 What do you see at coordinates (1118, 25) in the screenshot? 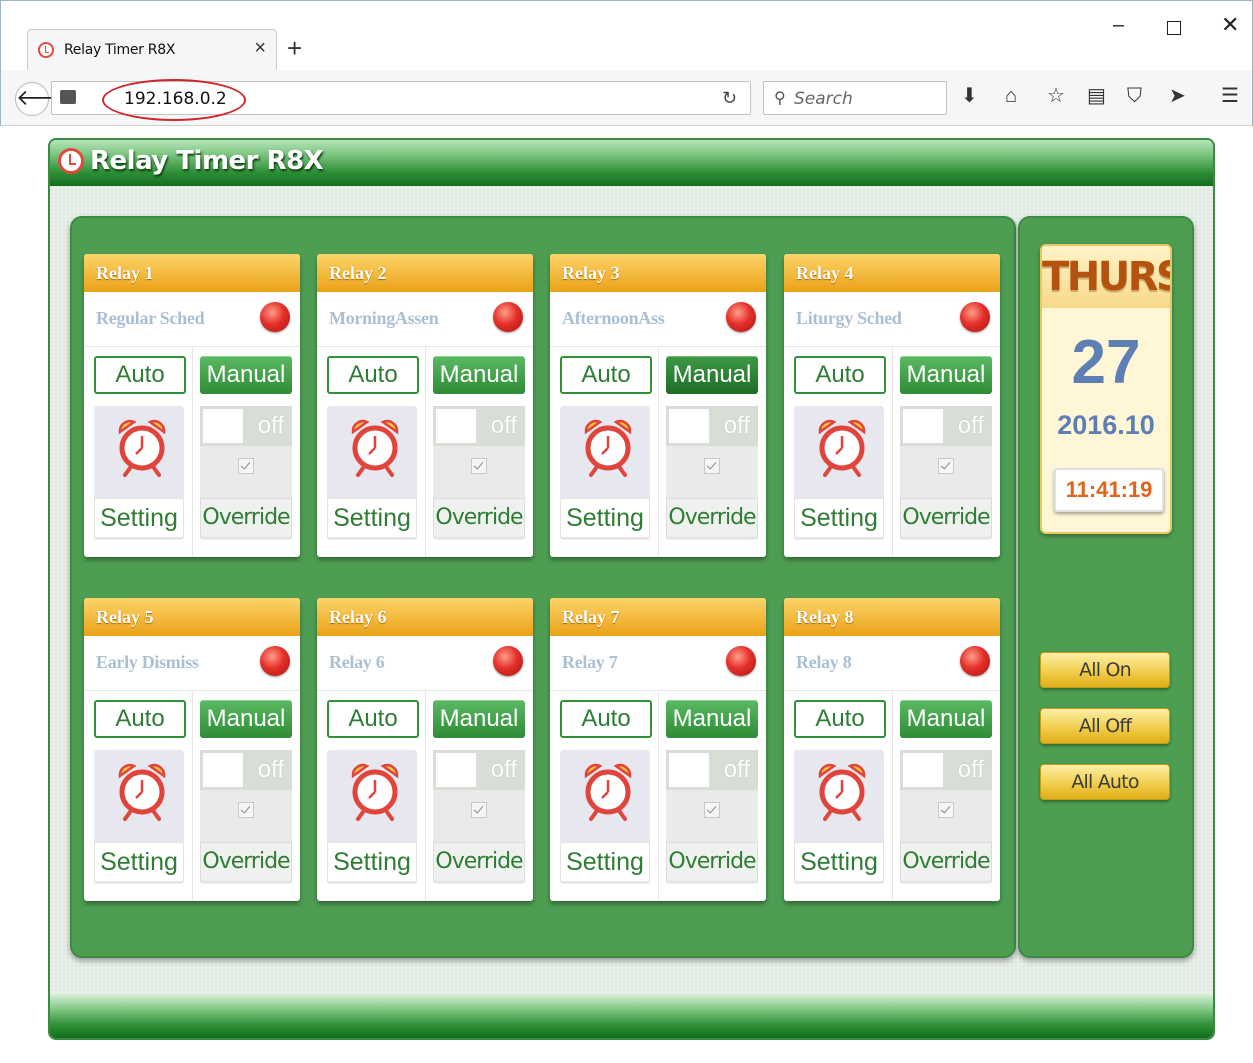
I see `minimize-icon: –` at bounding box center [1118, 25].